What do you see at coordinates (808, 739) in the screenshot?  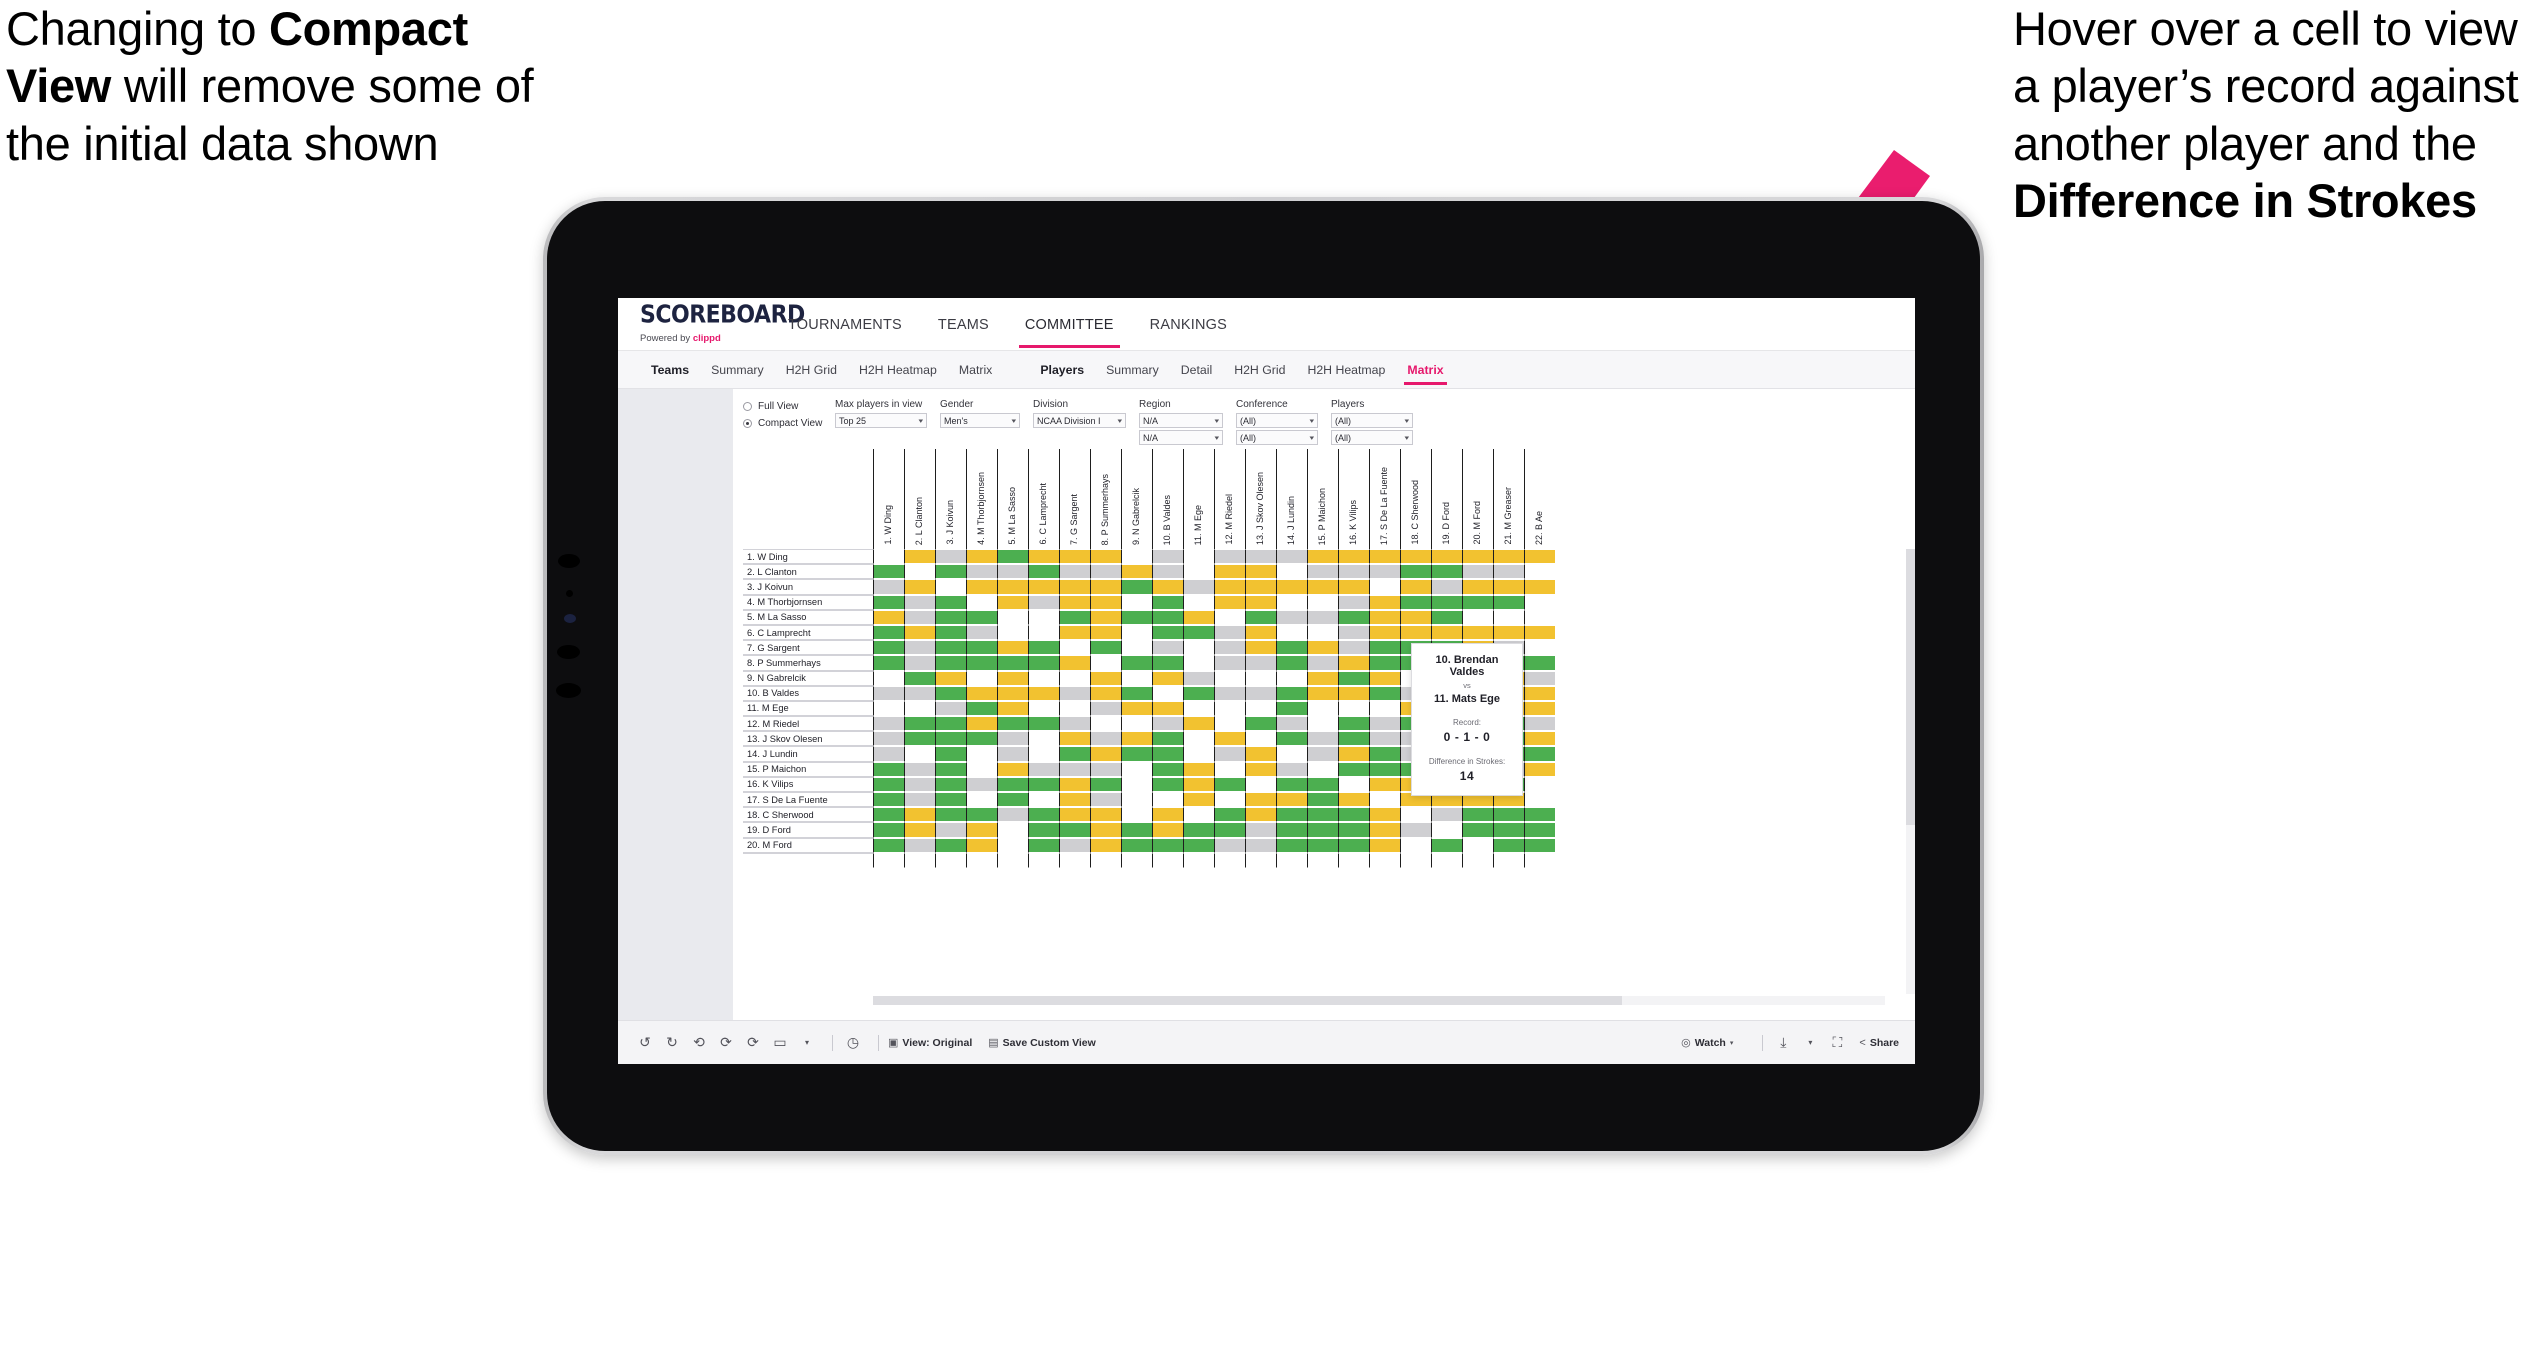 I see `matrix-row-label: 13. J Skov Olesen` at bounding box center [808, 739].